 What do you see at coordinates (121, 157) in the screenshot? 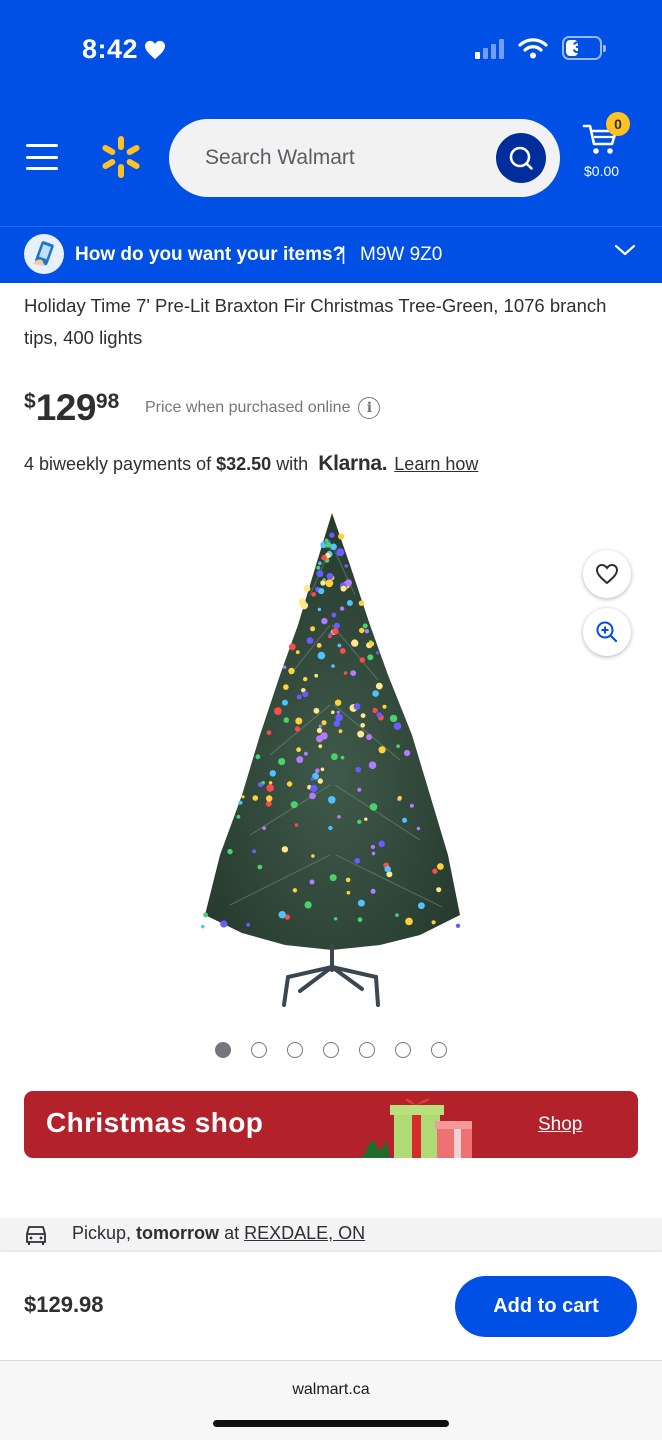
I see `walmart-spark-logo` at bounding box center [121, 157].